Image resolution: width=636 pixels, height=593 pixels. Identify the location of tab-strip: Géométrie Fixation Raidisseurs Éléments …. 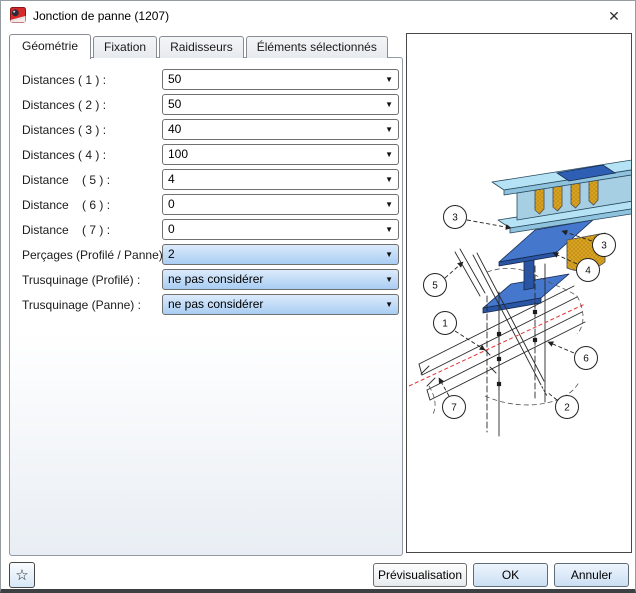
(199, 46).